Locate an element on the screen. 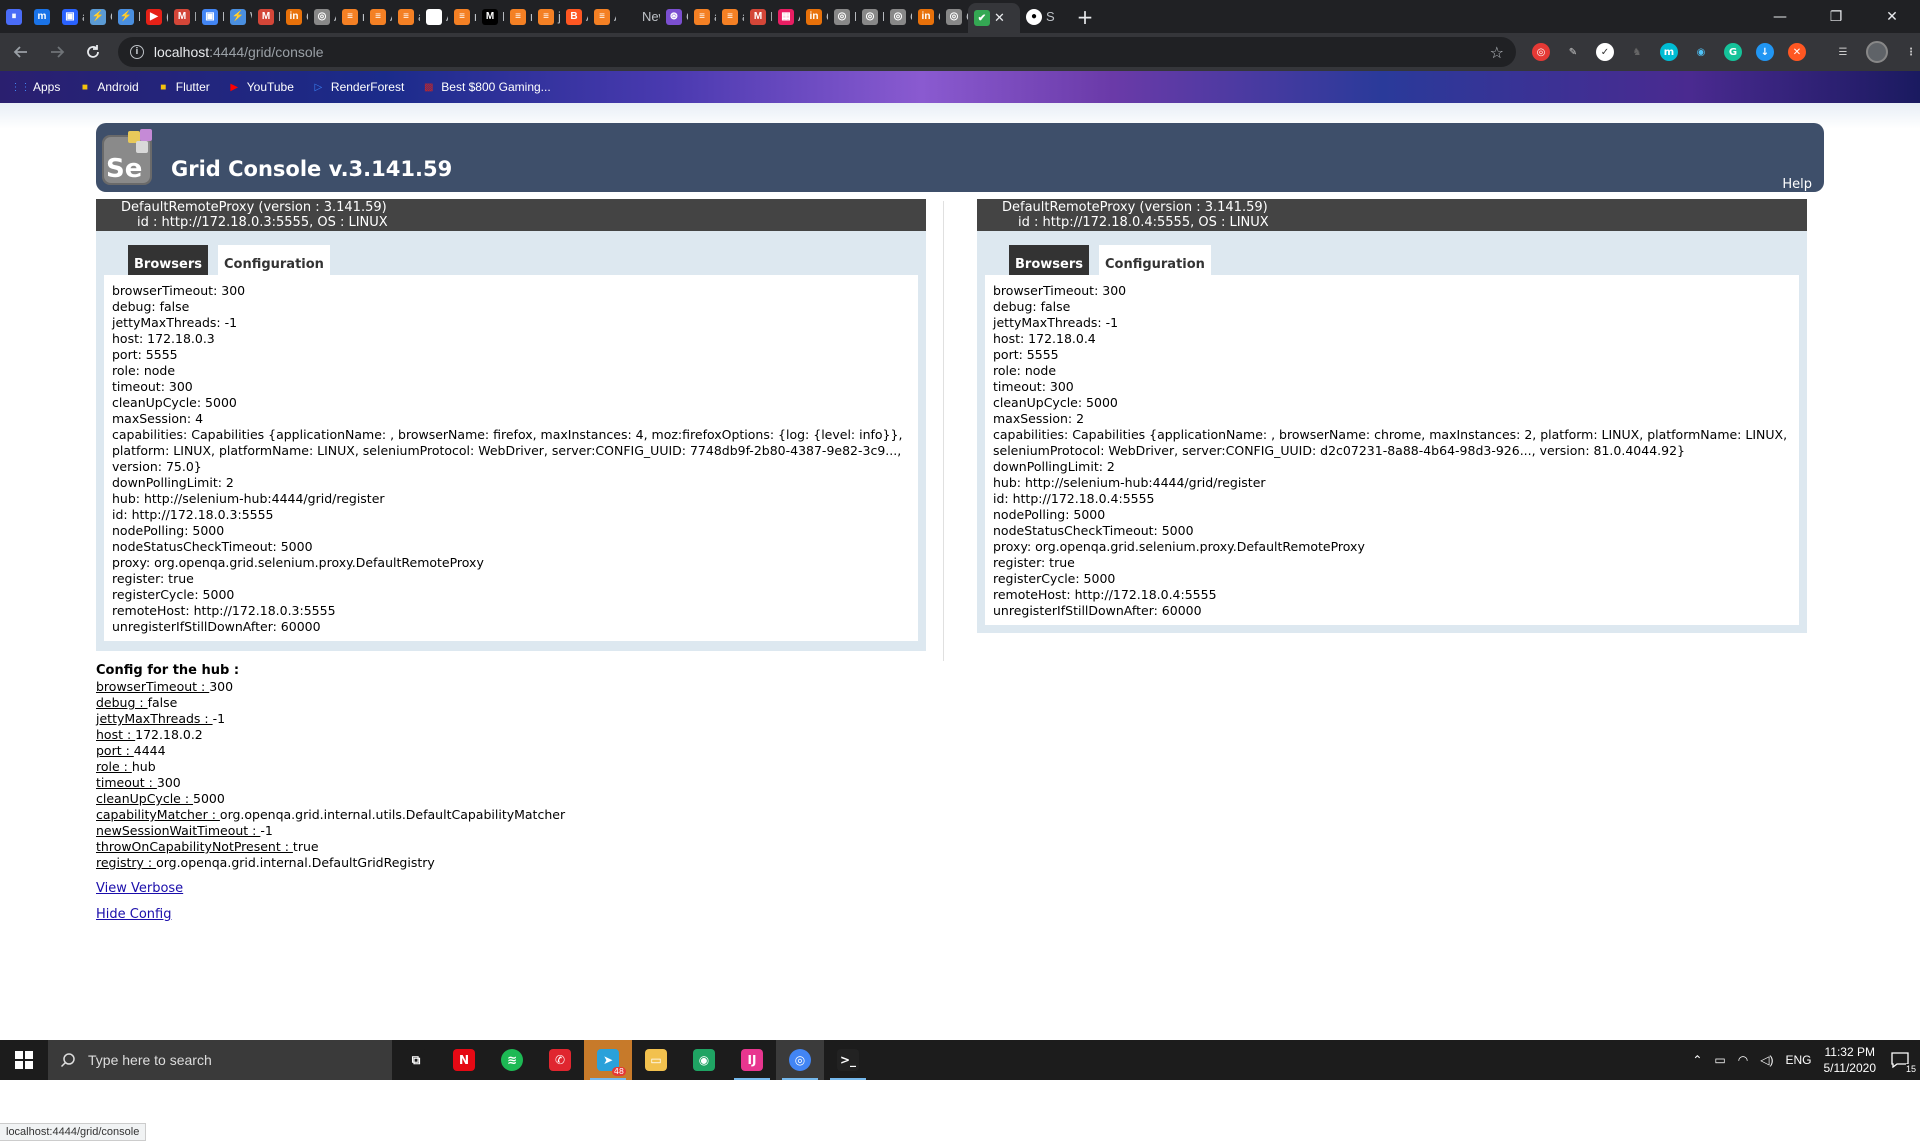 The image size is (1920, 1141). taskbar-app-chrome: ◎ is located at coordinates (800, 1060).